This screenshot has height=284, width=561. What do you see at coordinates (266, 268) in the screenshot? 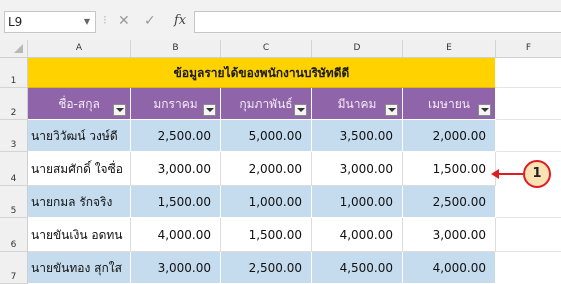
I see `table-cell-feb: 2,500.00` at bounding box center [266, 268].